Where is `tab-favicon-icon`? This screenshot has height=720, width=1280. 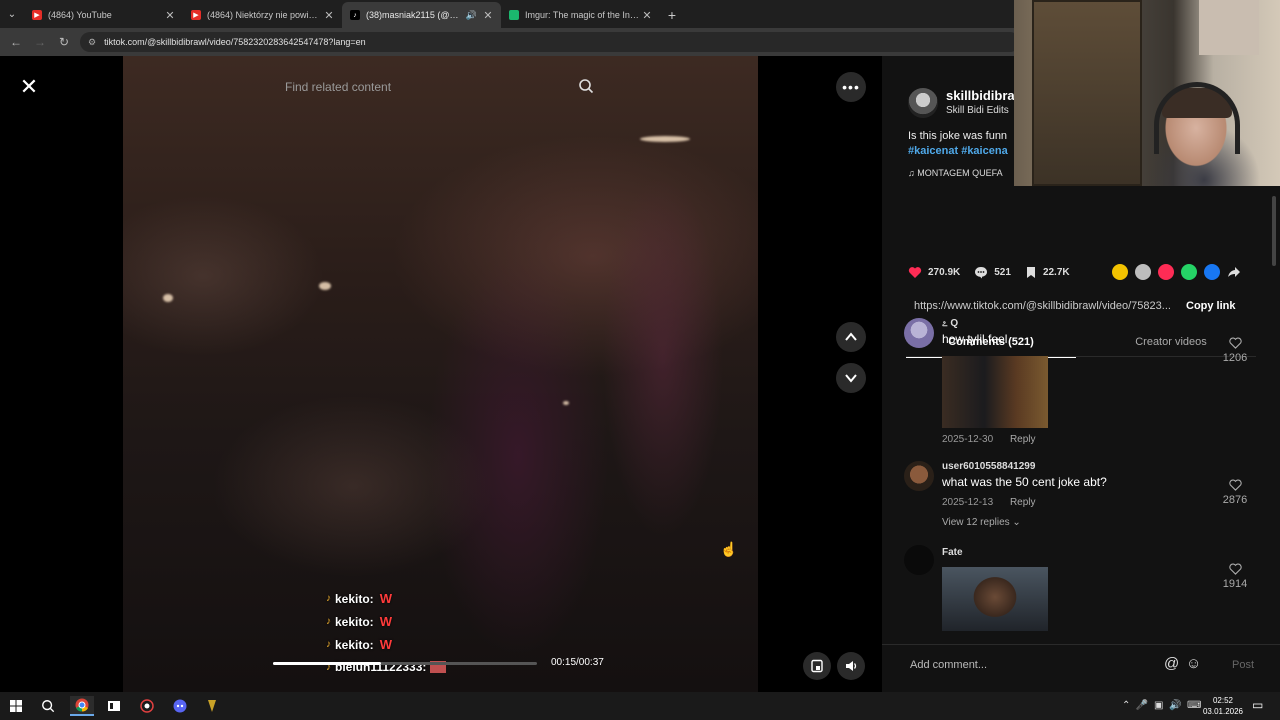 tab-favicon-icon is located at coordinates (514, 15).